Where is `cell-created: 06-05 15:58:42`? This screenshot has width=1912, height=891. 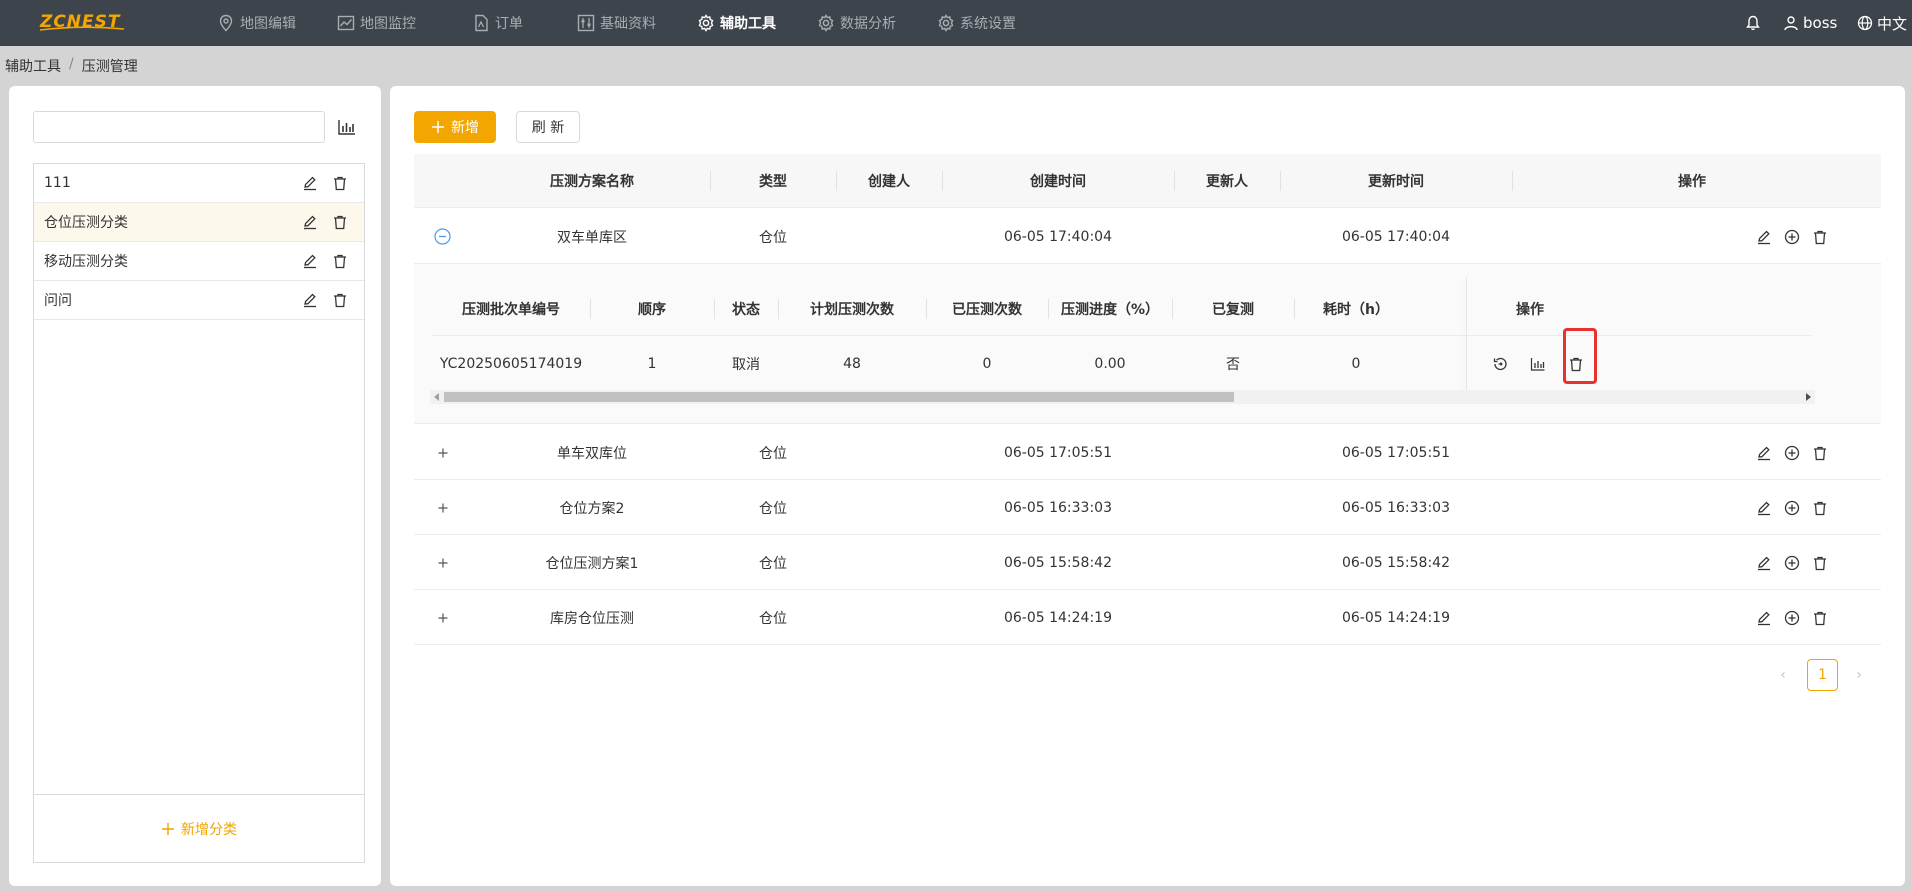 cell-created: 06-05 15:58:42 is located at coordinates (1057, 562).